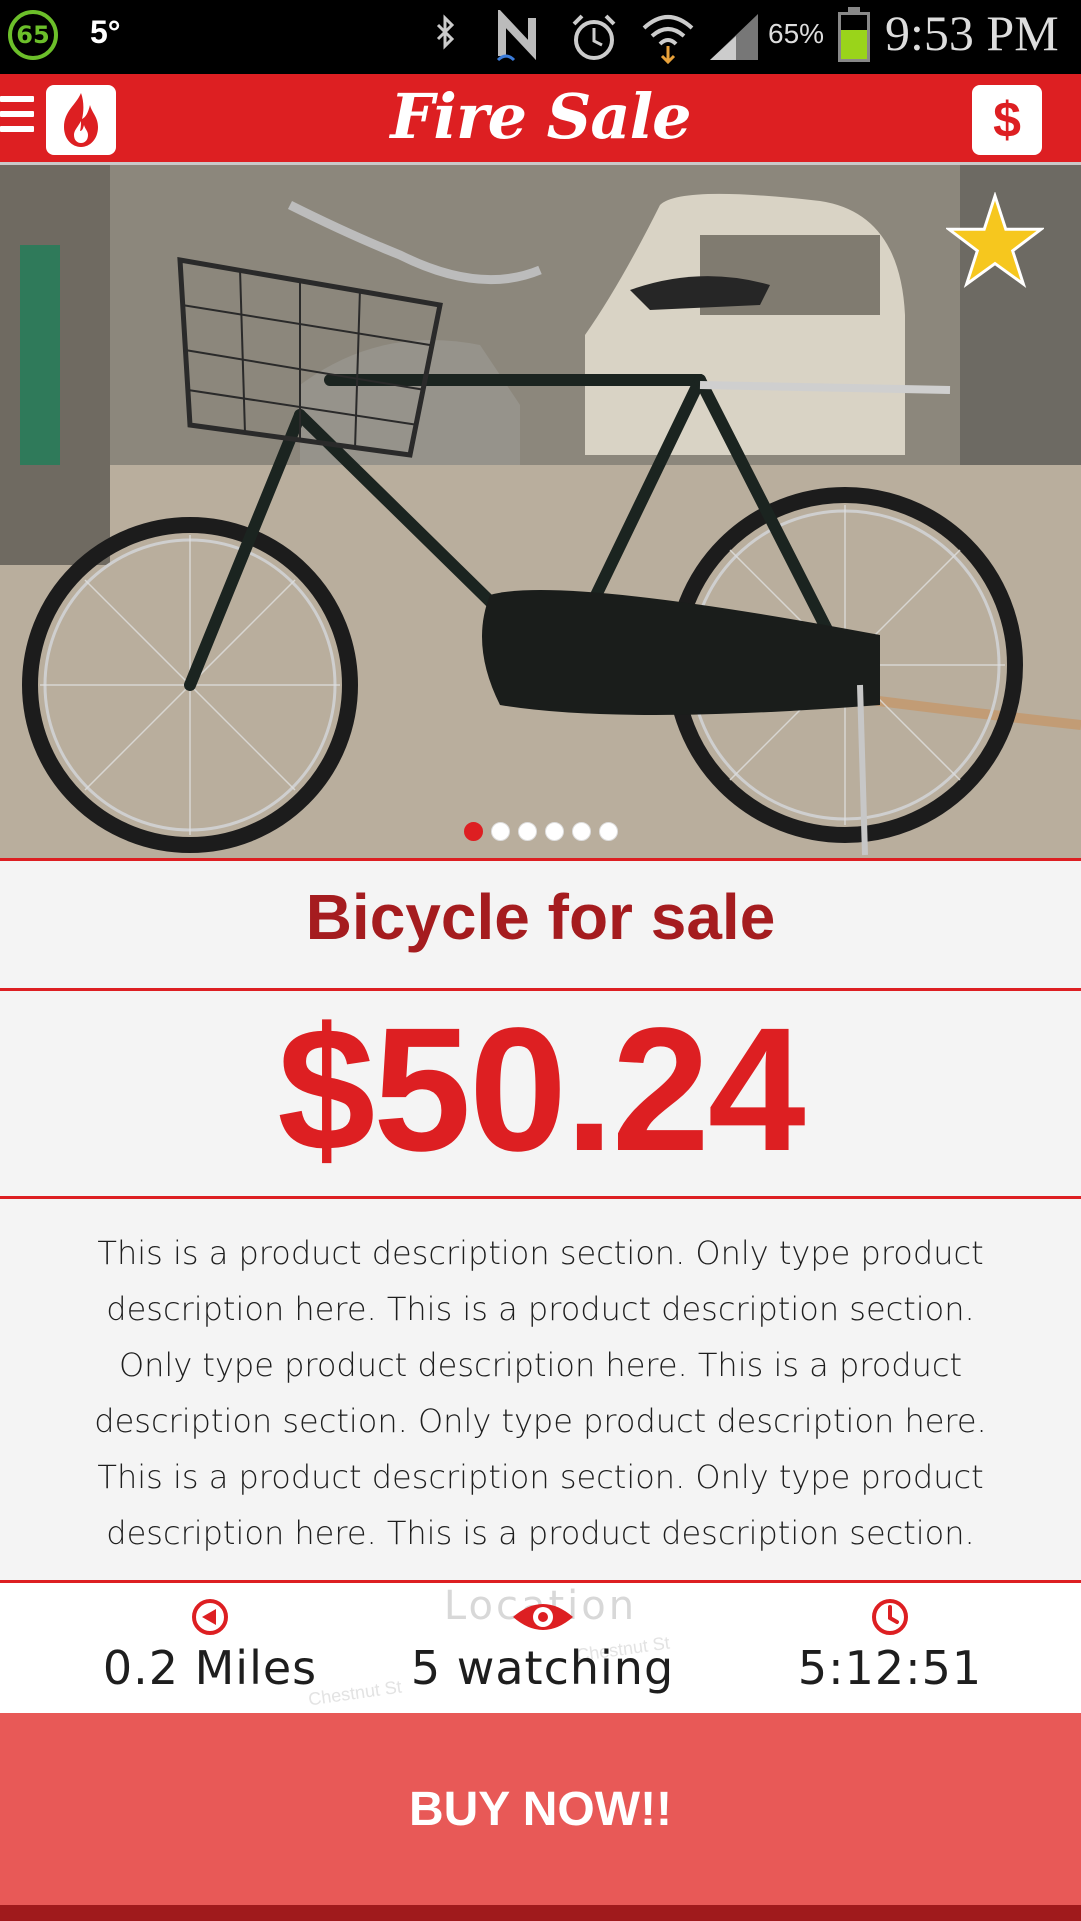  I want to click on wifi-icon, so click(668, 39).